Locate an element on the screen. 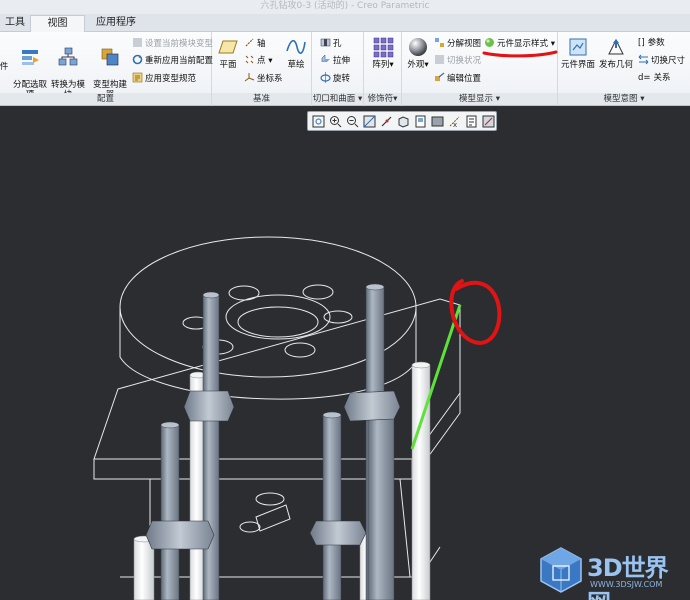 This screenshot has height=600, width=690. explode-view-button: 分解视图 is located at coordinates (457, 43).